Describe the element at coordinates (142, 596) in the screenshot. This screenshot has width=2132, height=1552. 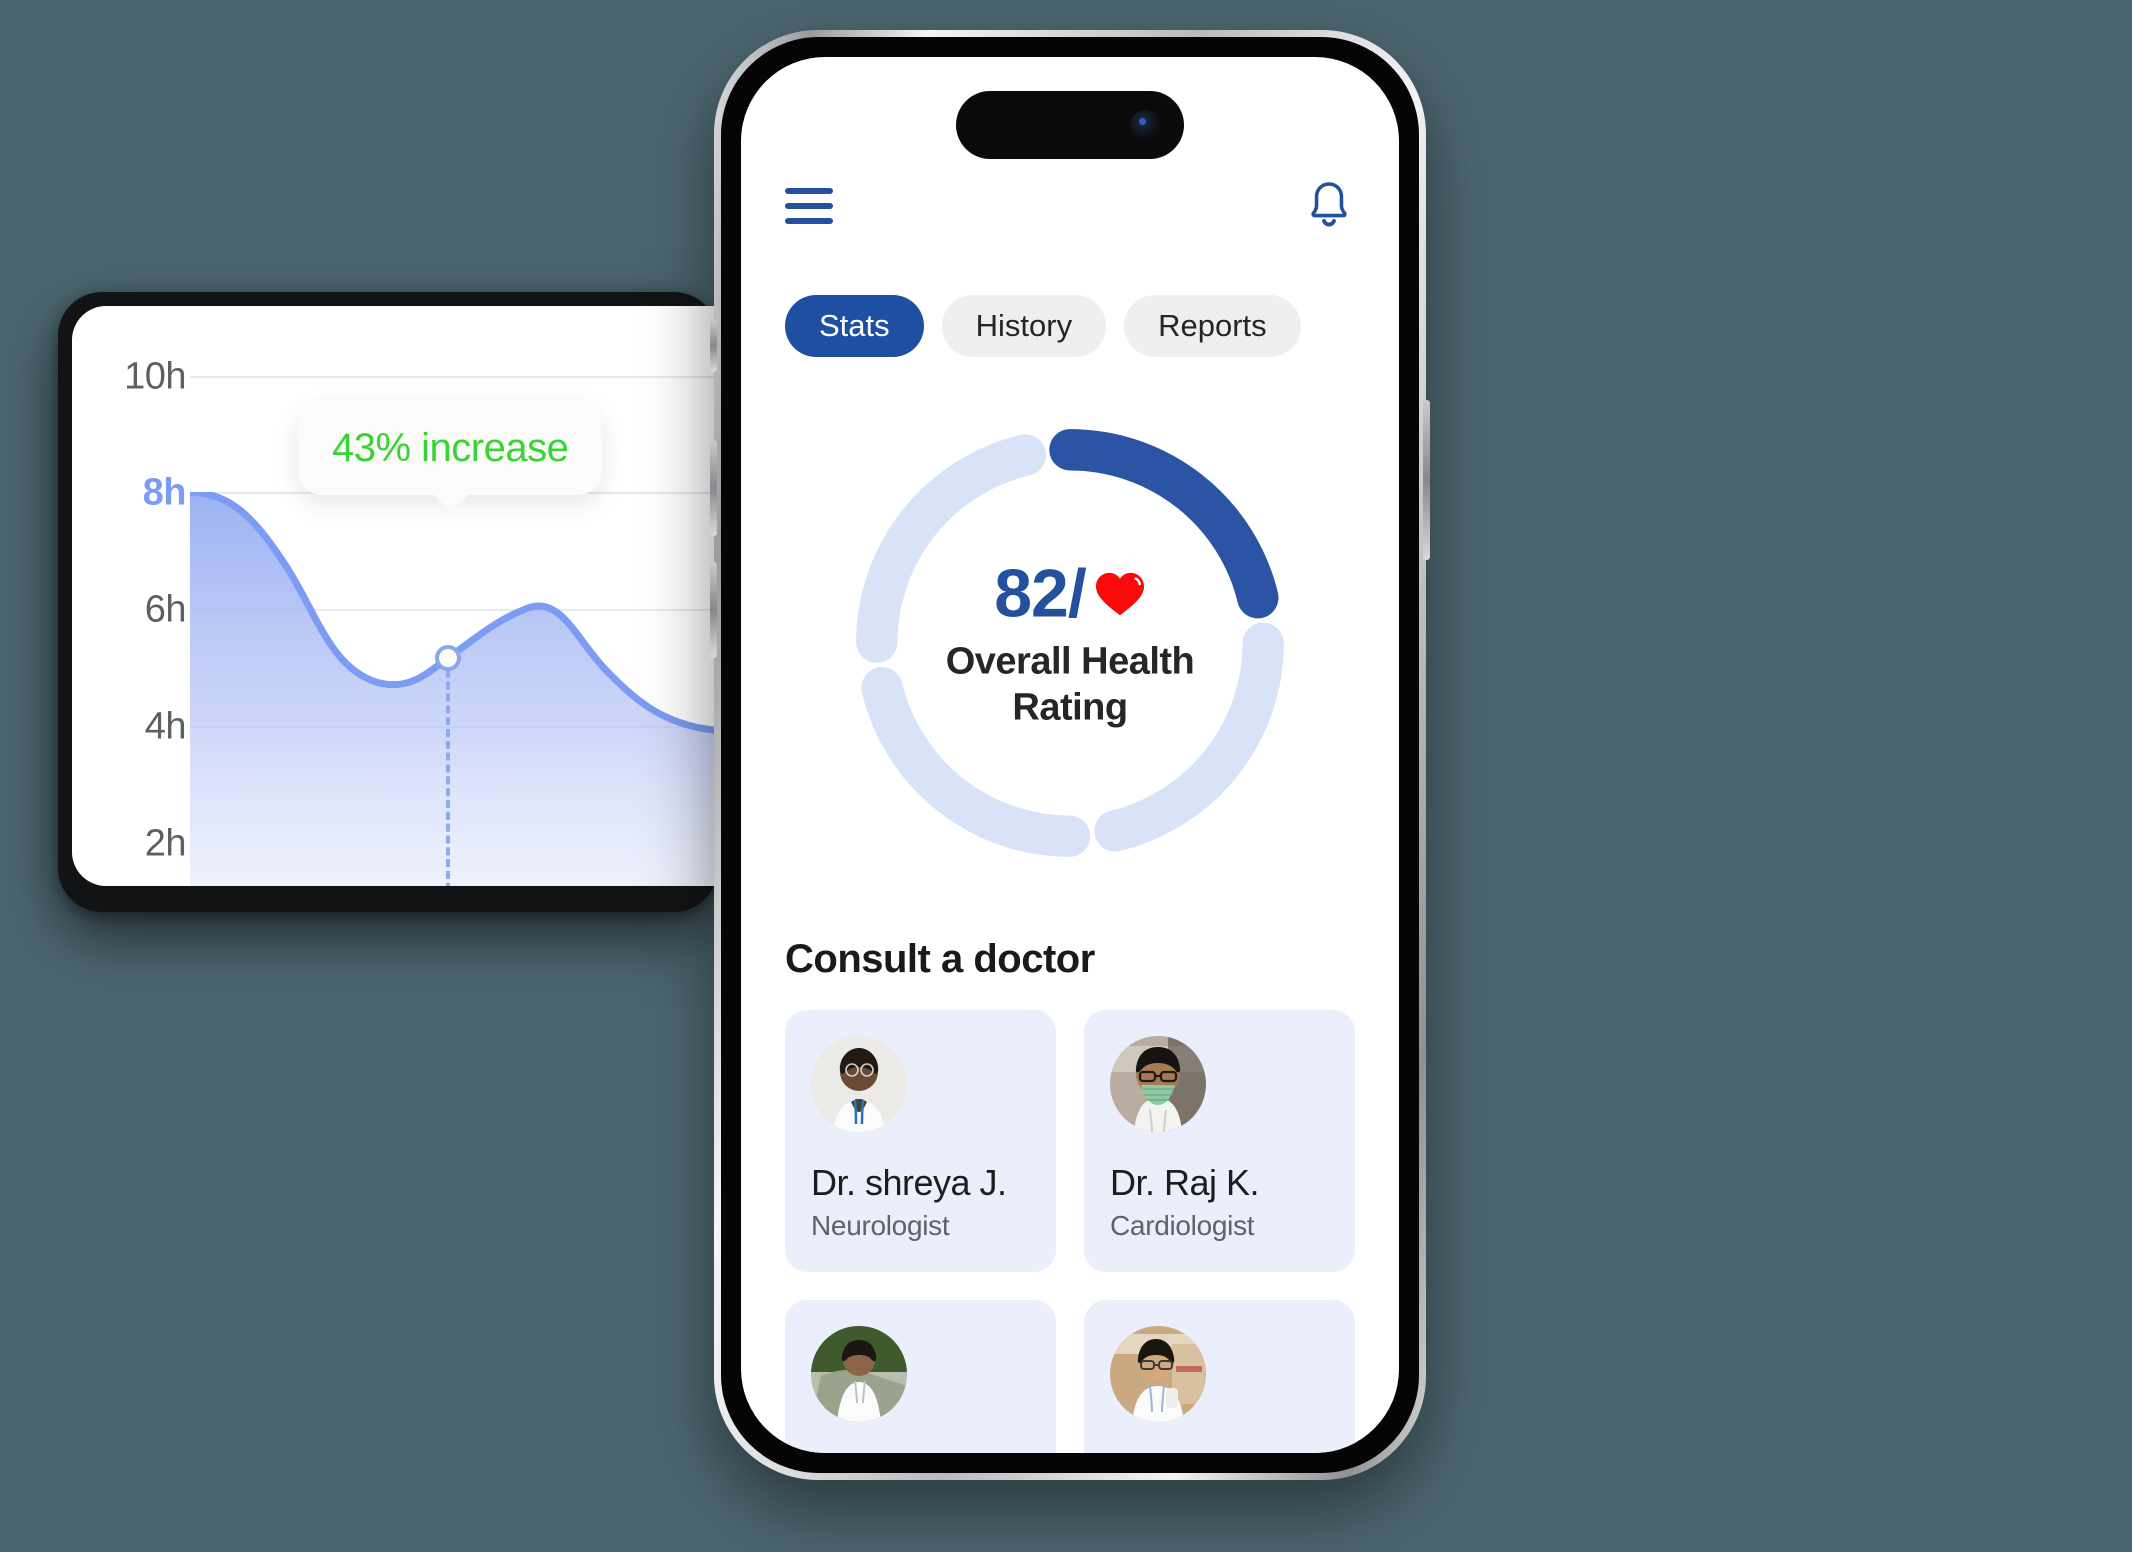
I see `chart-y-axis: 10h 8h 6h 4h 2h 0h` at that location.